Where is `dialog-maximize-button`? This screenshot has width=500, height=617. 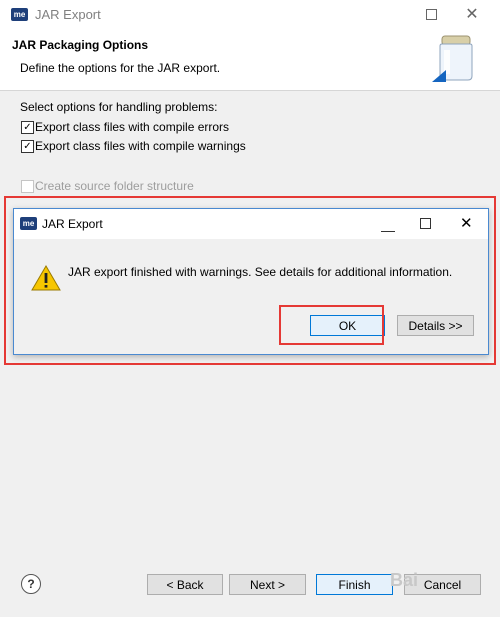
dialog-maximize-button is located at coordinates (425, 223).